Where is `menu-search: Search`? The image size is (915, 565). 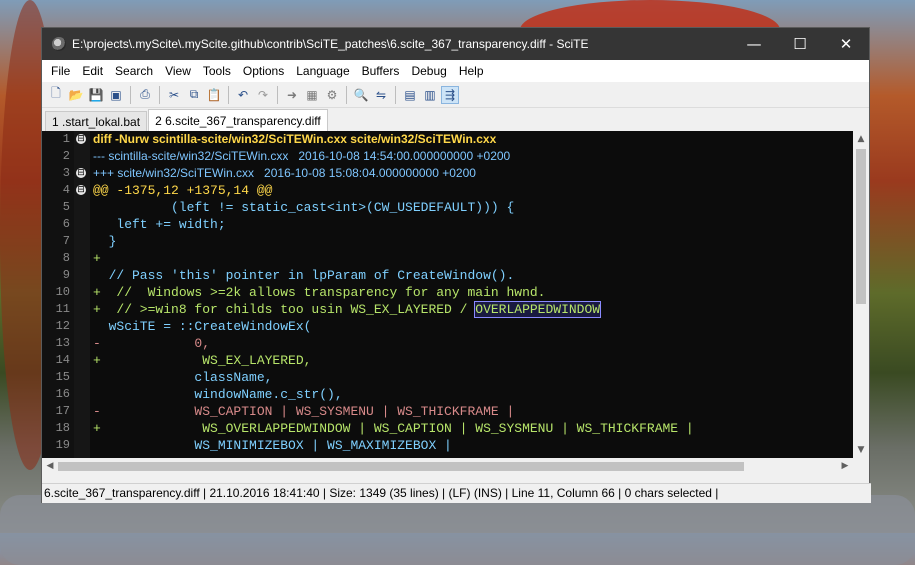 menu-search: Search is located at coordinates (134, 71).